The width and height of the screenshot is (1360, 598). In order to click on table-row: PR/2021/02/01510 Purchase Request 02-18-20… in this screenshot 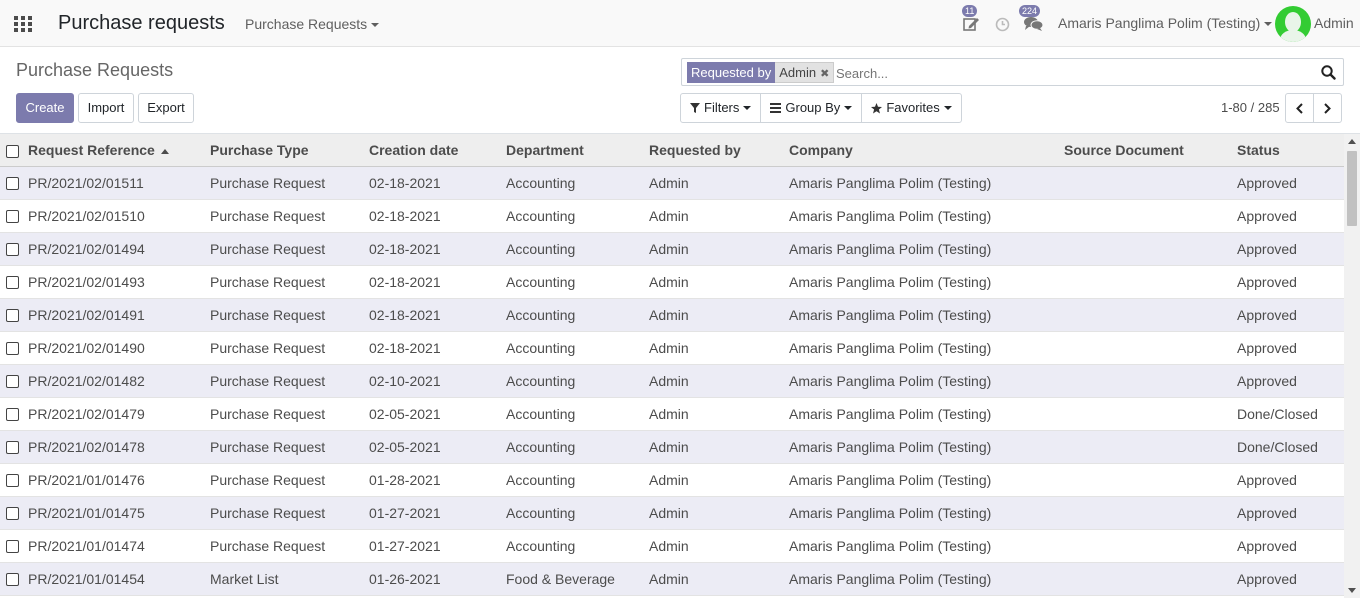, I will do `click(672, 216)`.